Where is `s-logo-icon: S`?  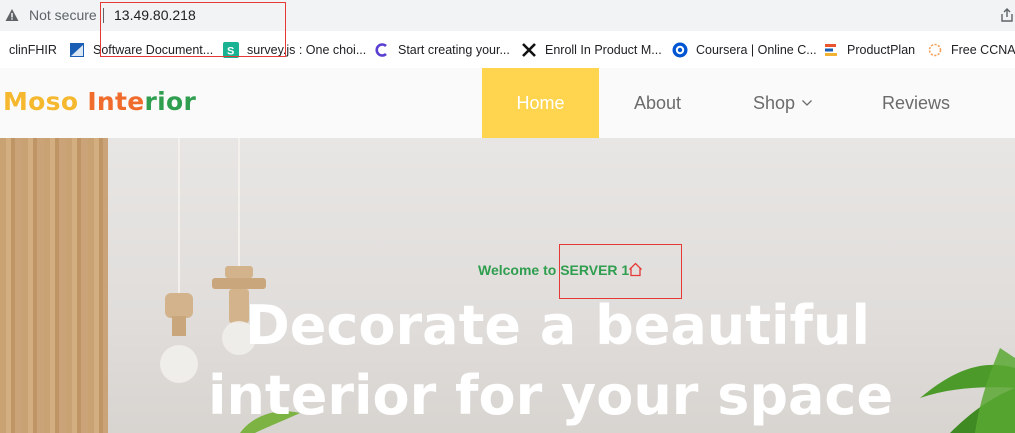
s-logo-icon: S is located at coordinates (231, 50).